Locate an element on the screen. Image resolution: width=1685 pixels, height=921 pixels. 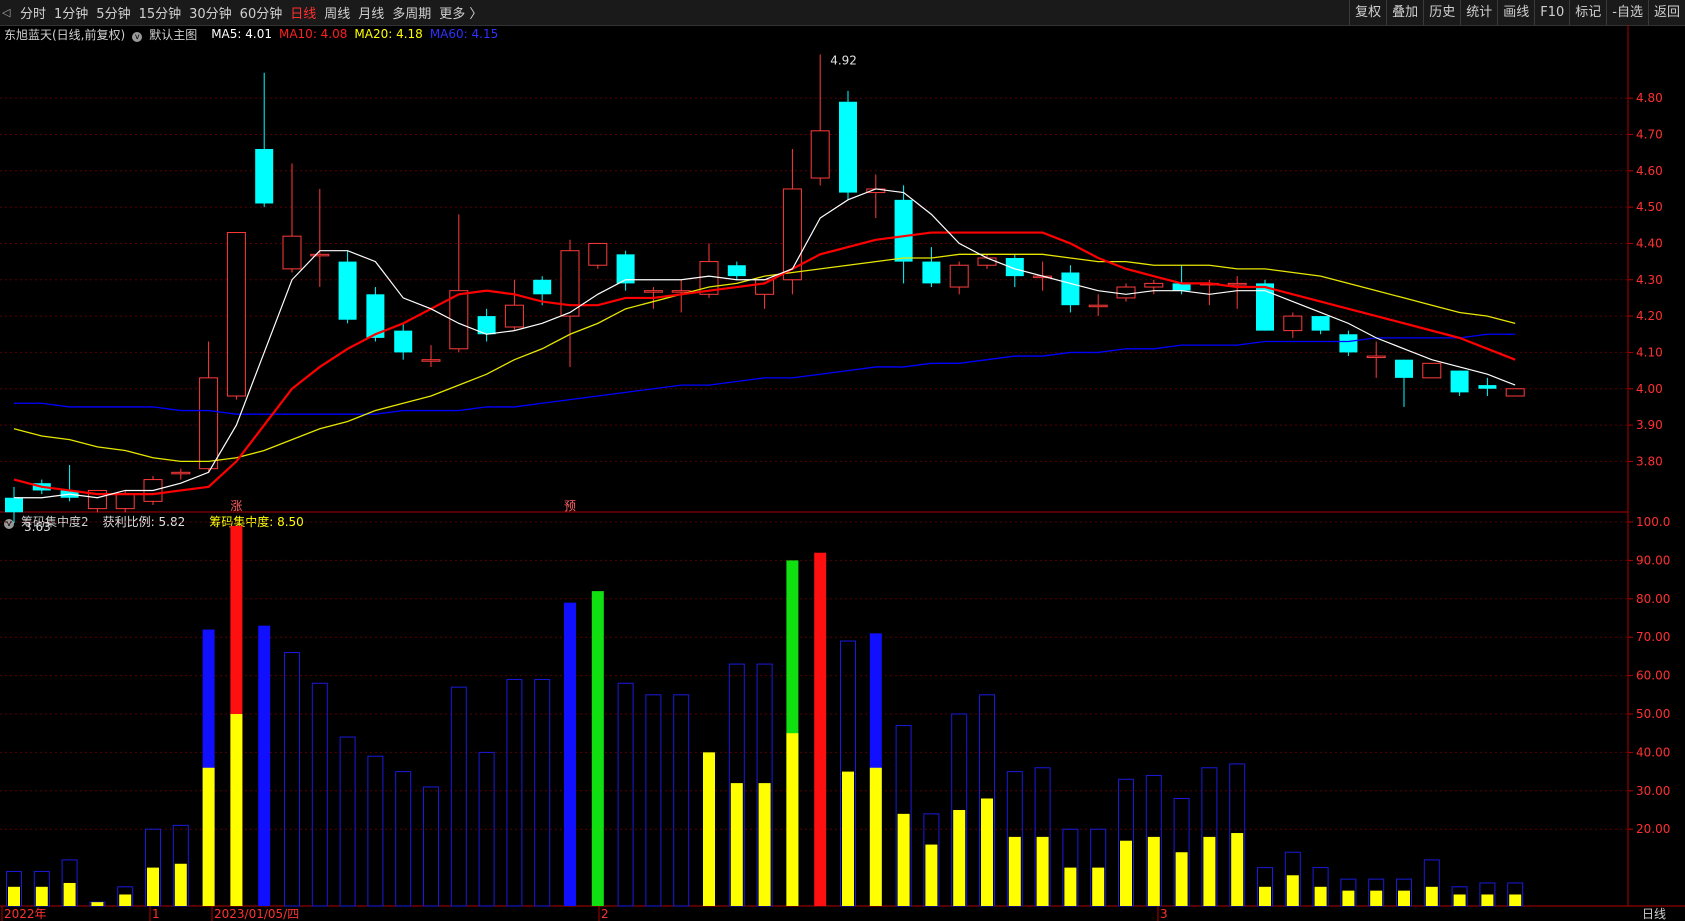
toolbar-action-0: 复权 is located at coordinates (1367, 12).